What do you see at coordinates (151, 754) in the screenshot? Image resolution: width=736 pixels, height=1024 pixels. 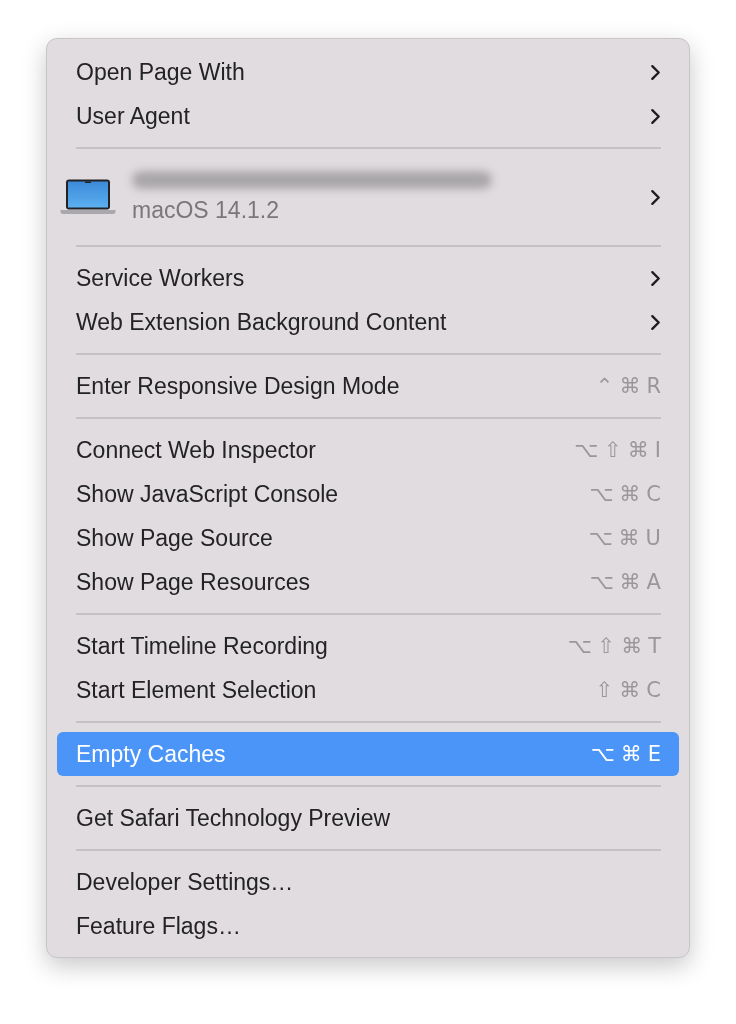 I see `menu-item-label: Empty Caches` at bounding box center [151, 754].